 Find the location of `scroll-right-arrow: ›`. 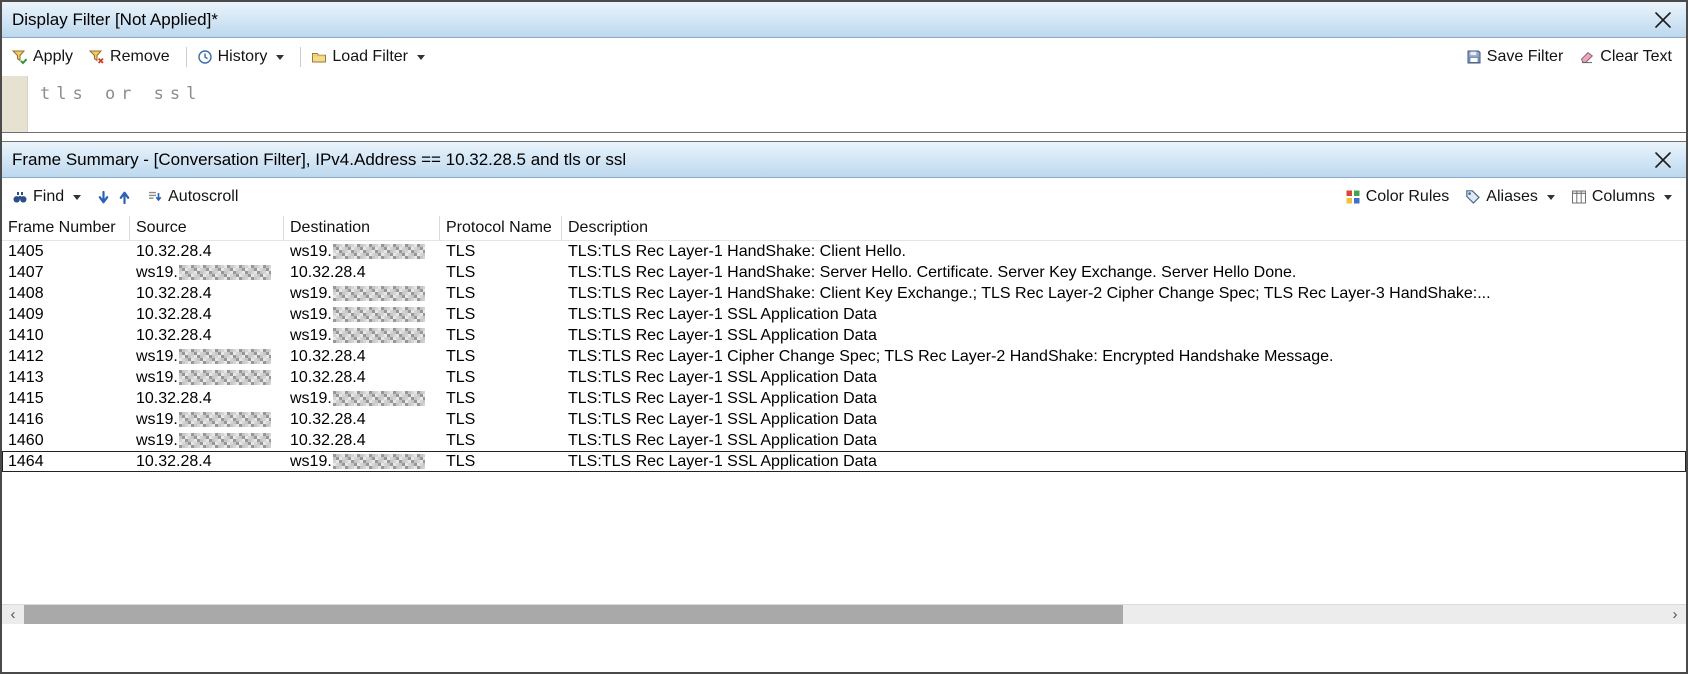

scroll-right-arrow: › is located at coordinates (1675, 614).